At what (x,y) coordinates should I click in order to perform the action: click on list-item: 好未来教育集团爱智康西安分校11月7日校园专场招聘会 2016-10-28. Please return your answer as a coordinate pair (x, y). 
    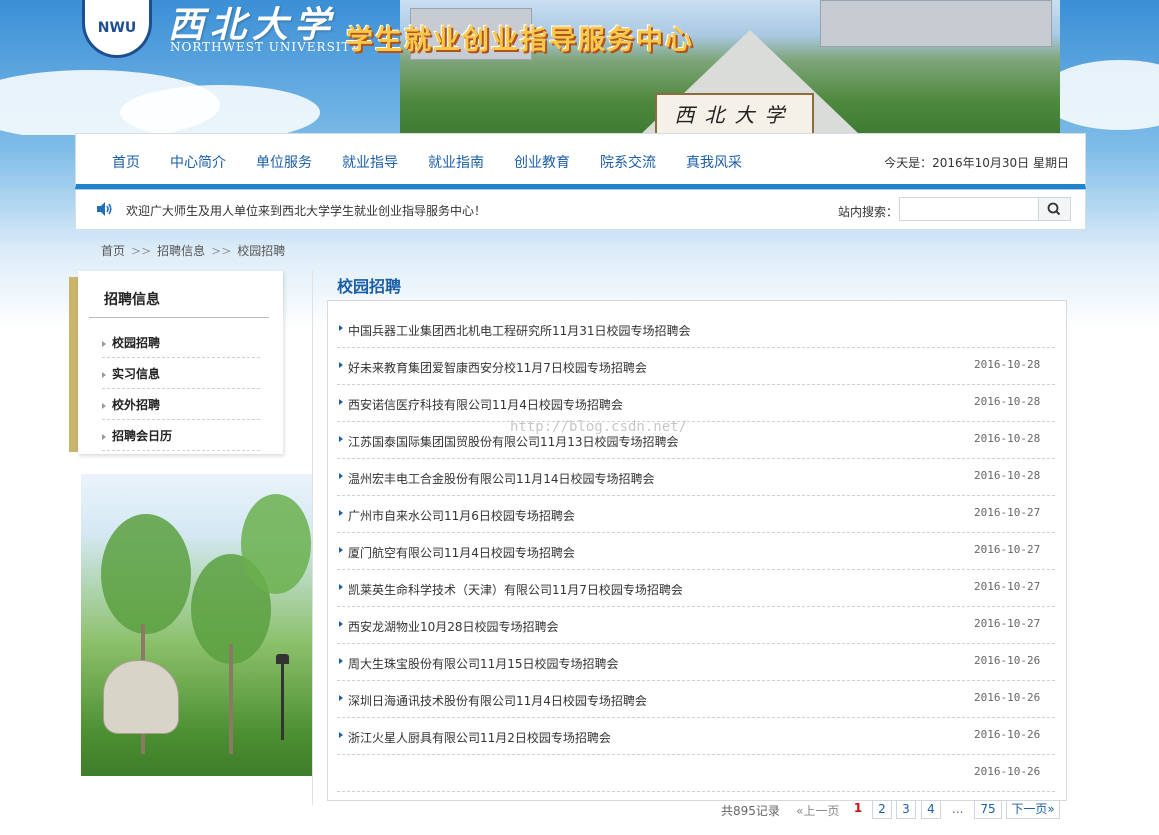
    Looking at the image, I should click on (696, 366).